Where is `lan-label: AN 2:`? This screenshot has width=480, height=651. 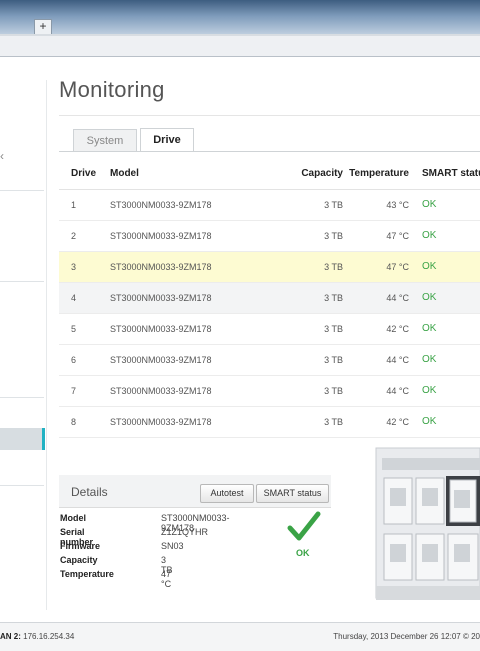
lan-label: AN 2: is located at coordinates (10, 636).